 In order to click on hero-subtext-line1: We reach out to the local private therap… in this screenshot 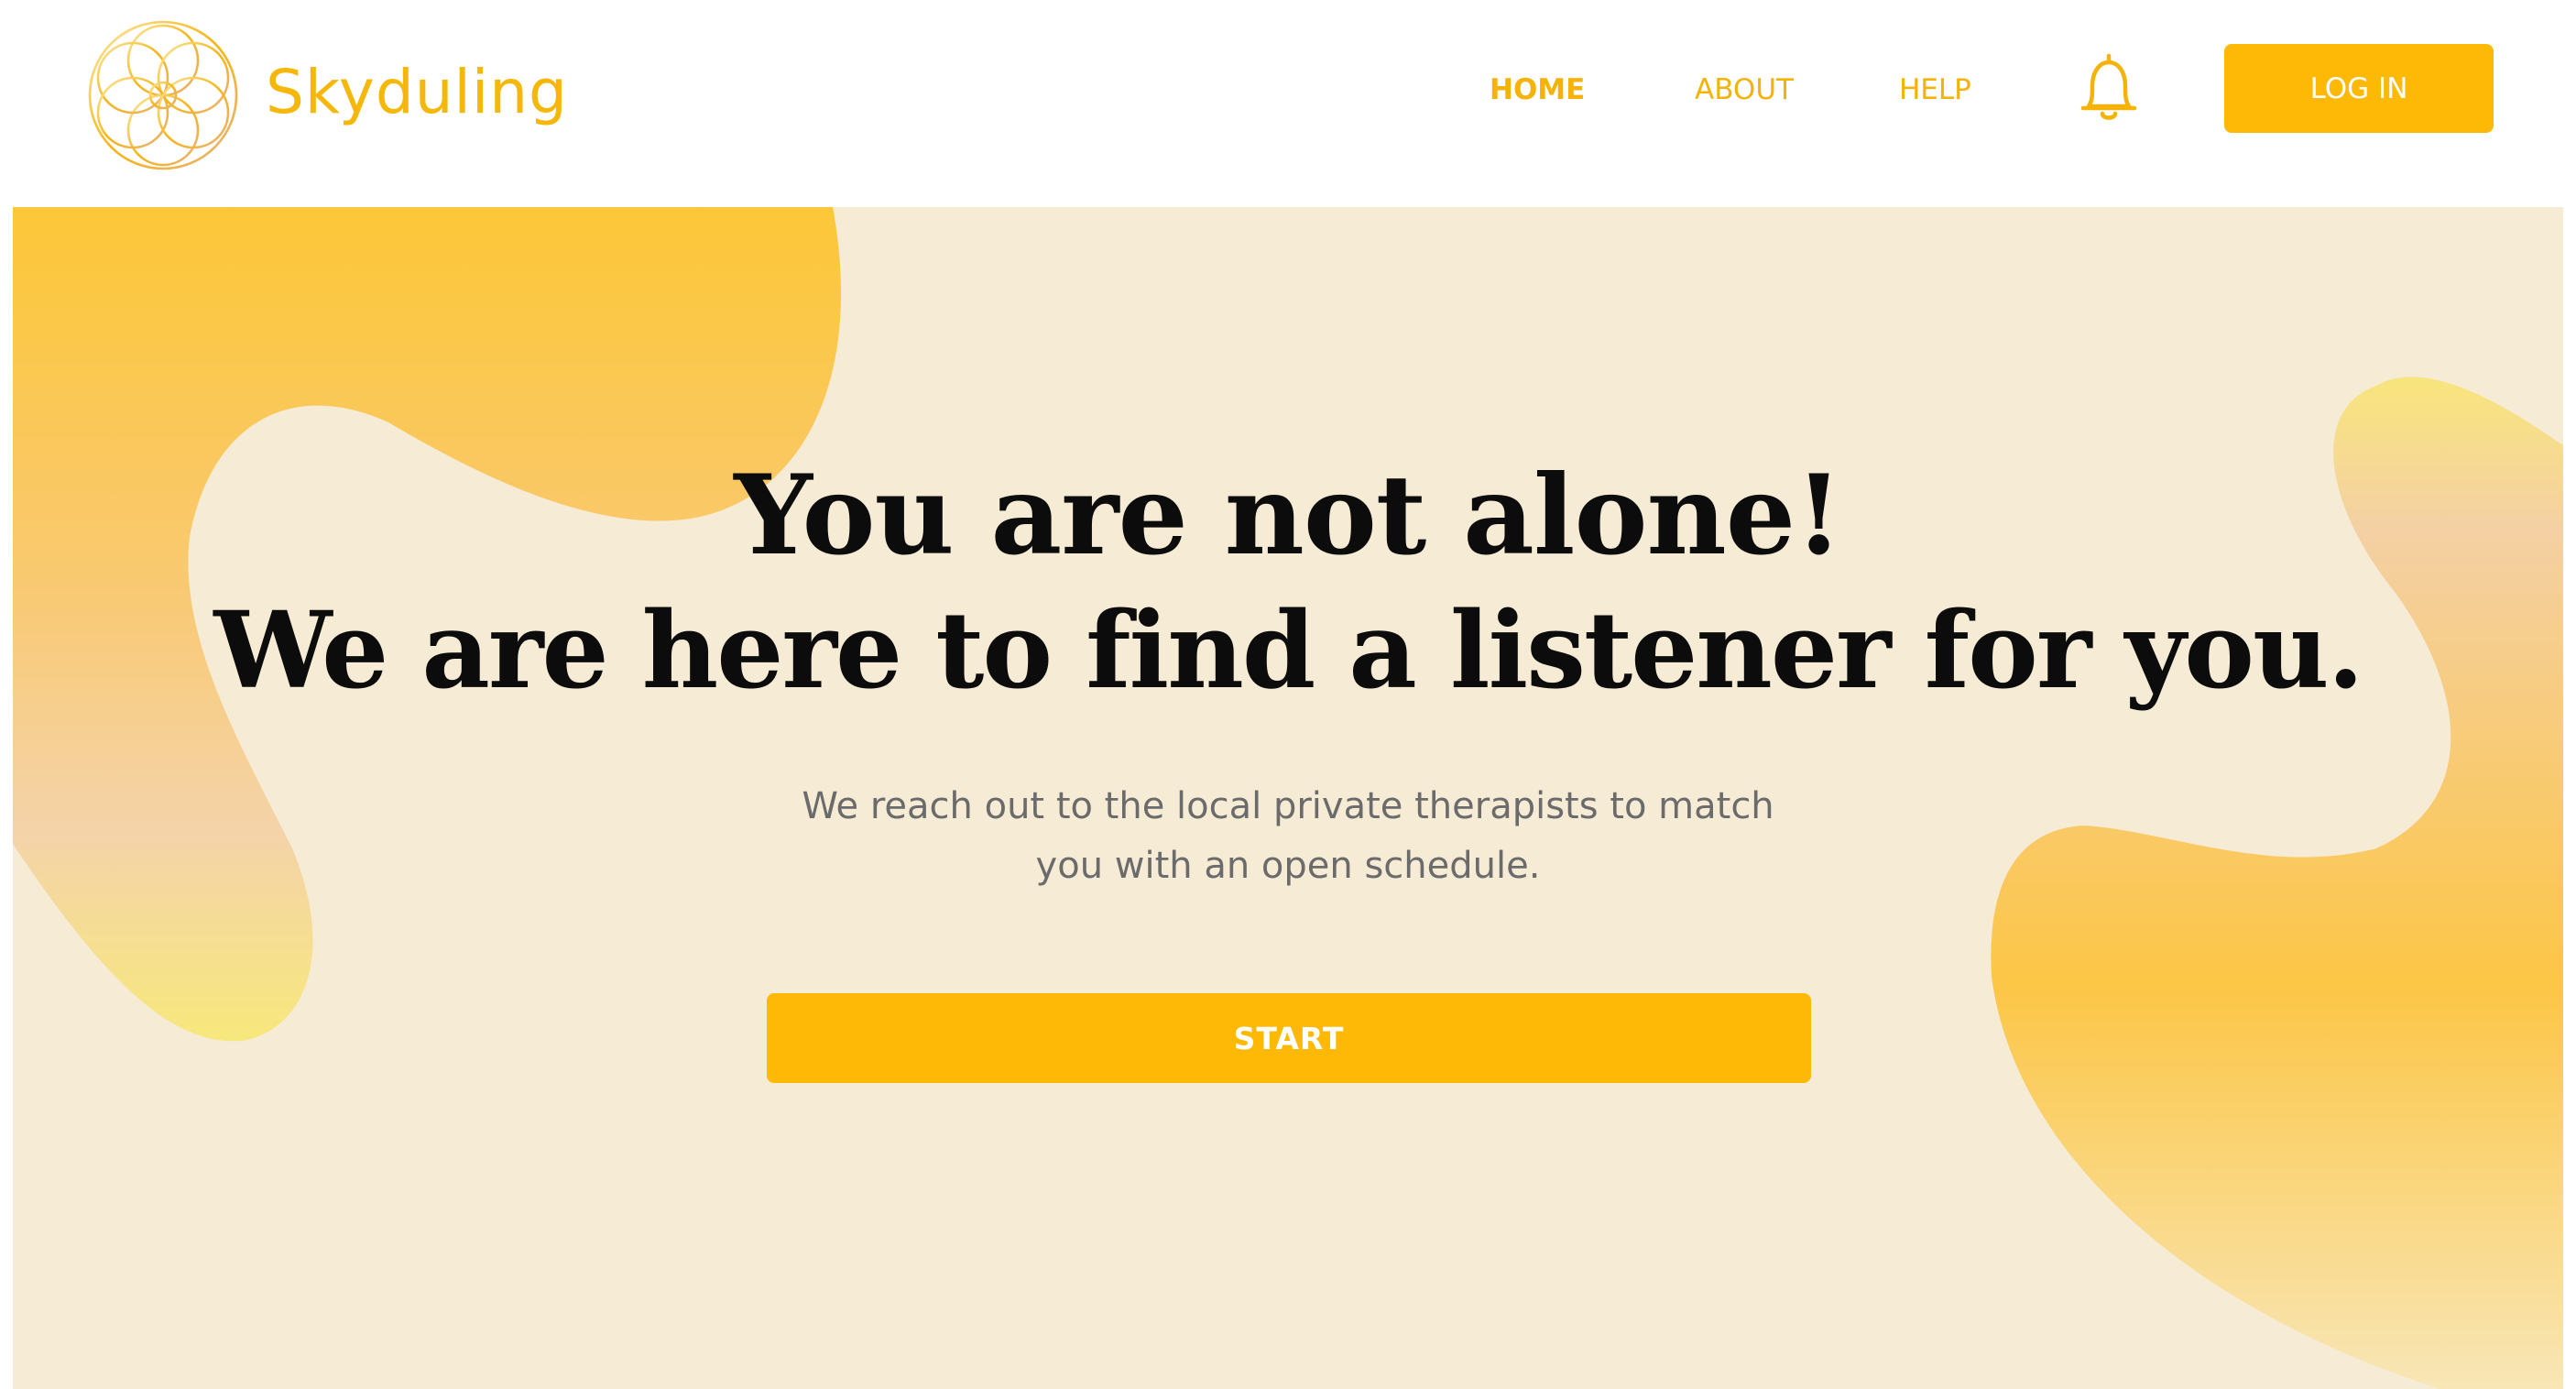, I will do `click(1288, 806)`.